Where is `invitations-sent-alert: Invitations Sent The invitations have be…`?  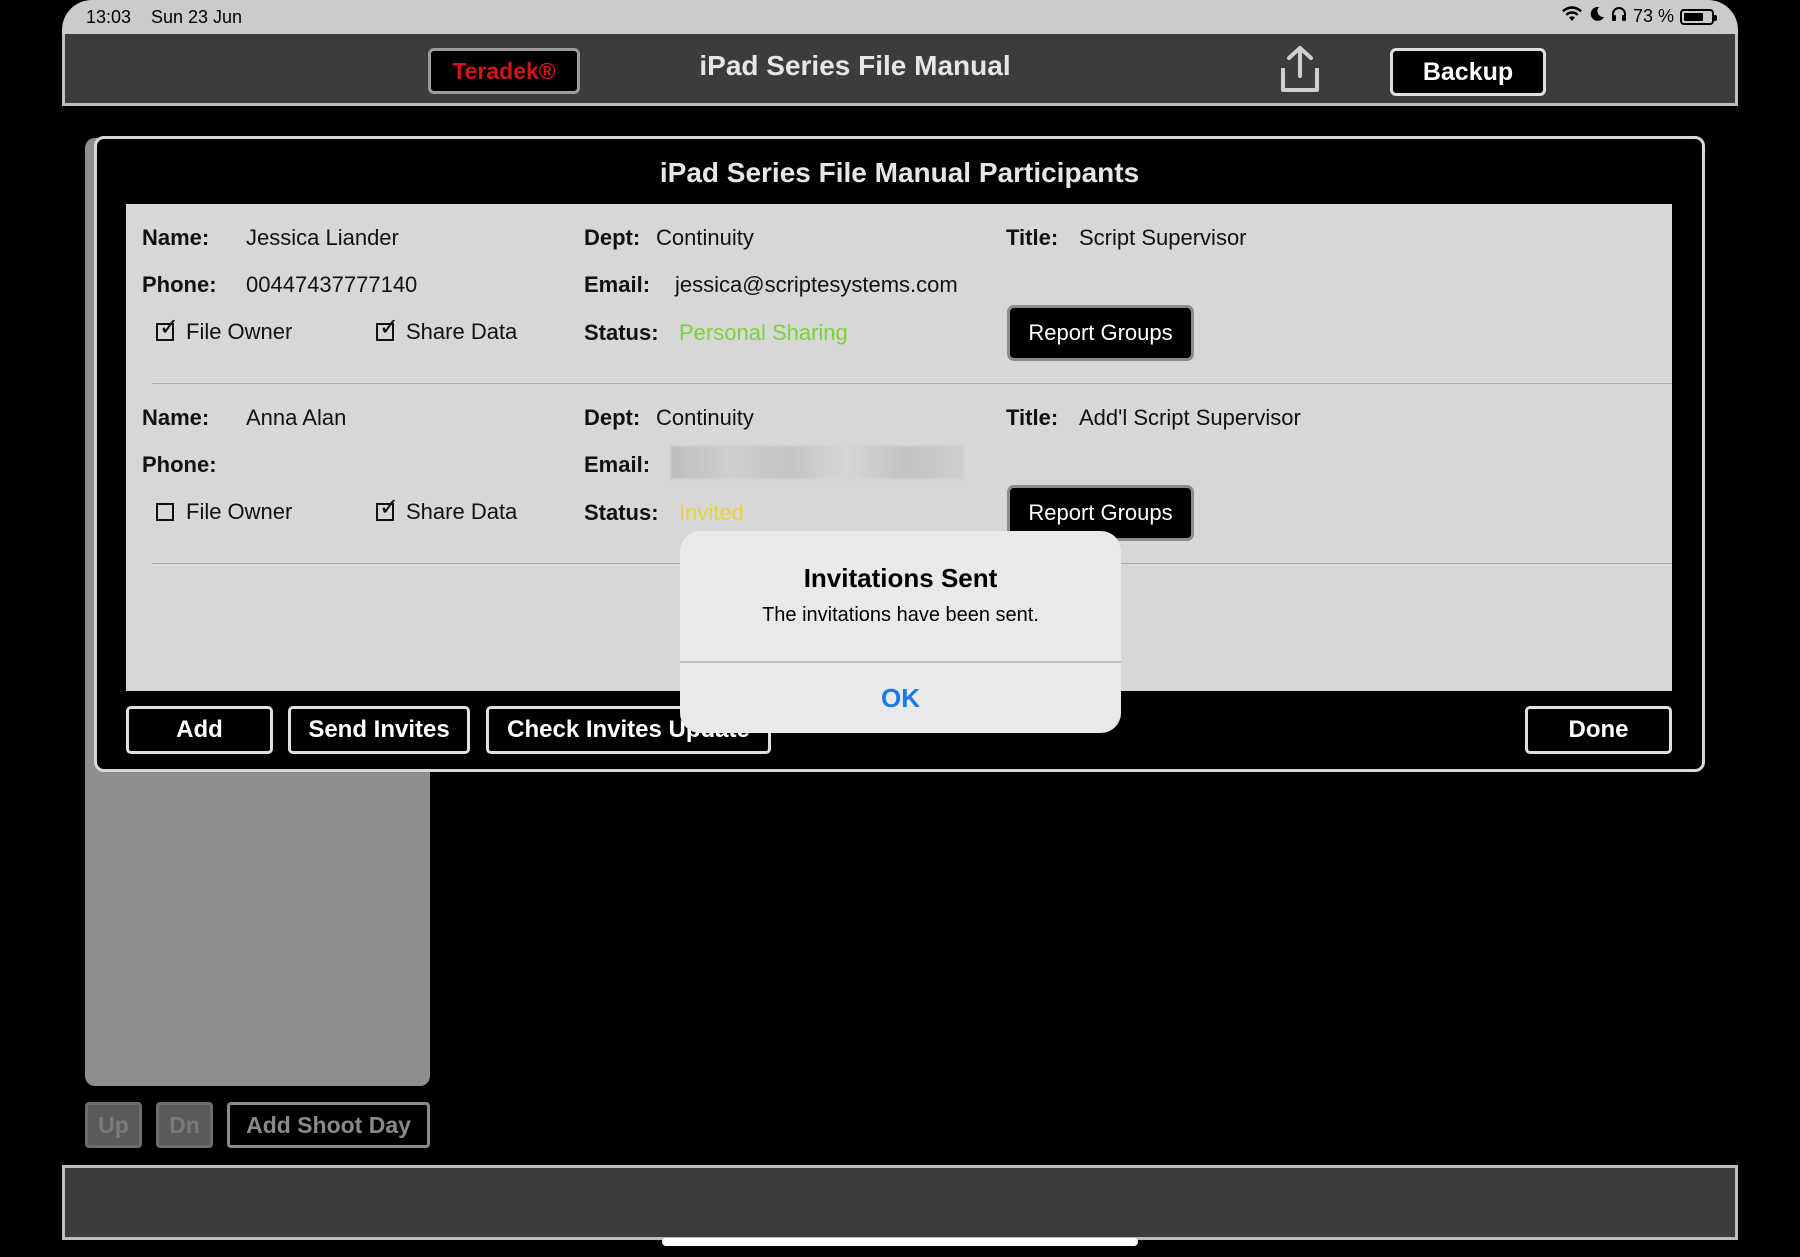
invitations-sent-alert: Invitations Sent The invitations have be… is located at coordinates (900, 632).